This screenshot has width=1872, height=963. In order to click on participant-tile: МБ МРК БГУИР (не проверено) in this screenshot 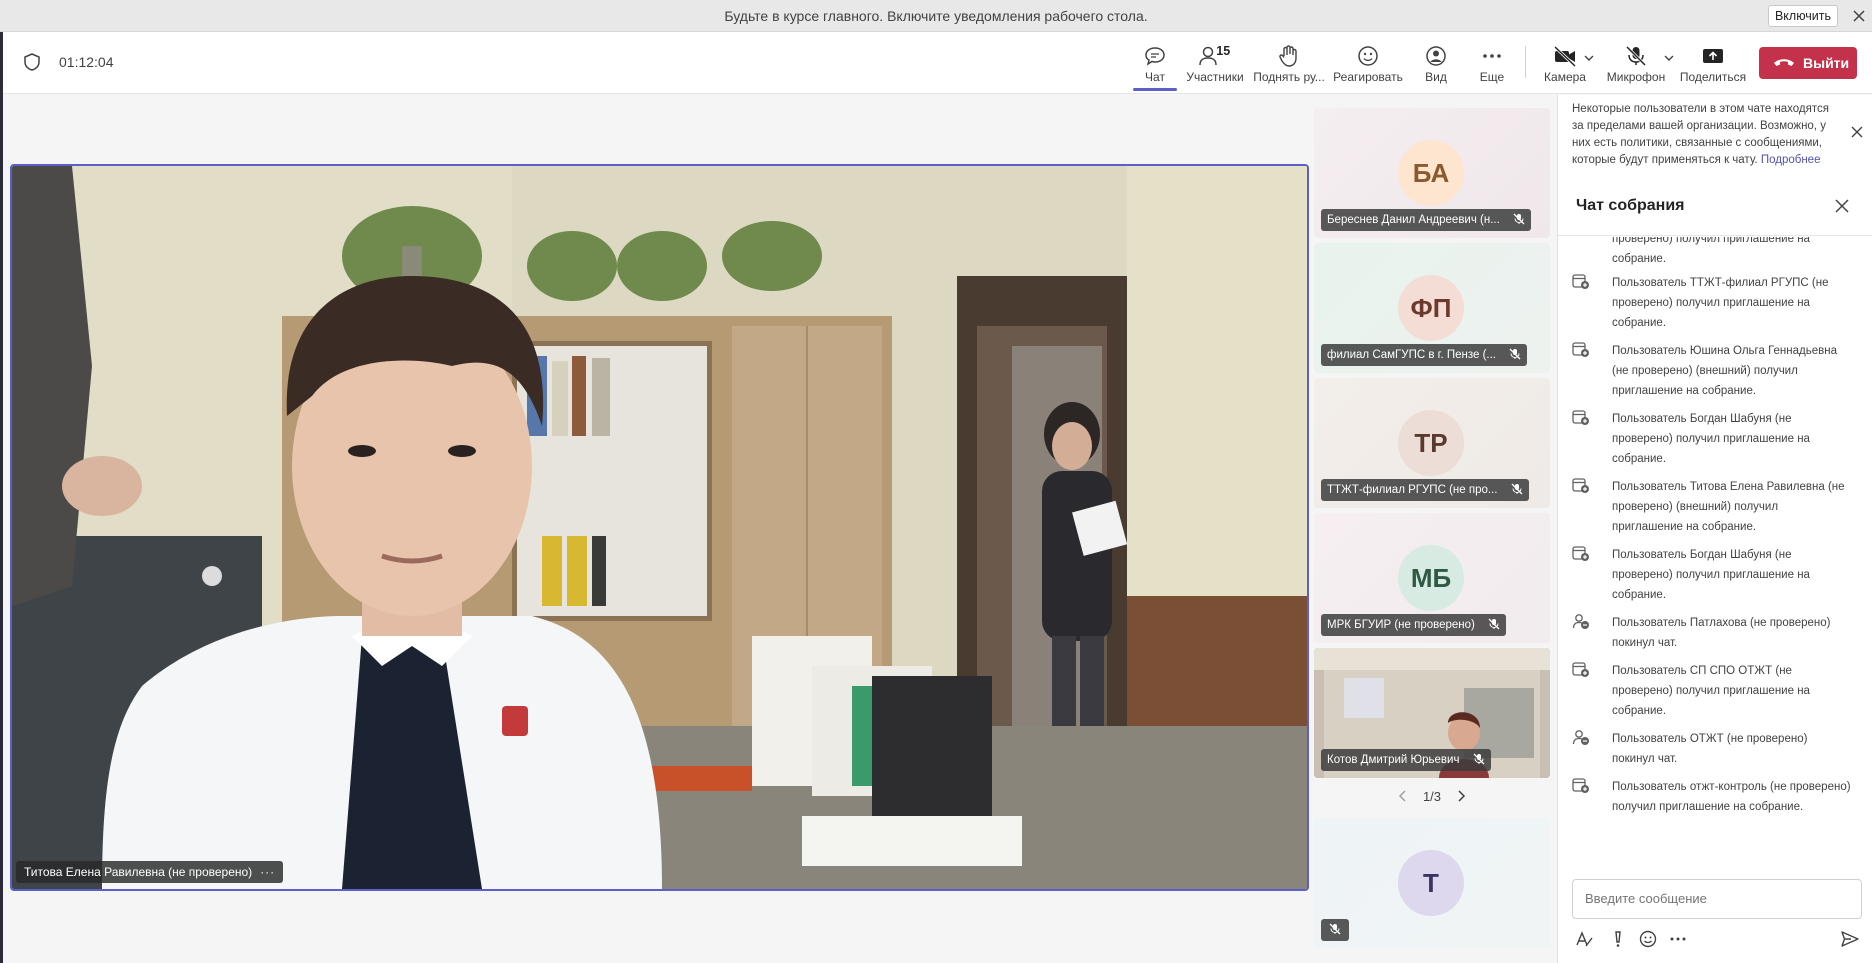, I will do `click(1432, 578)`.